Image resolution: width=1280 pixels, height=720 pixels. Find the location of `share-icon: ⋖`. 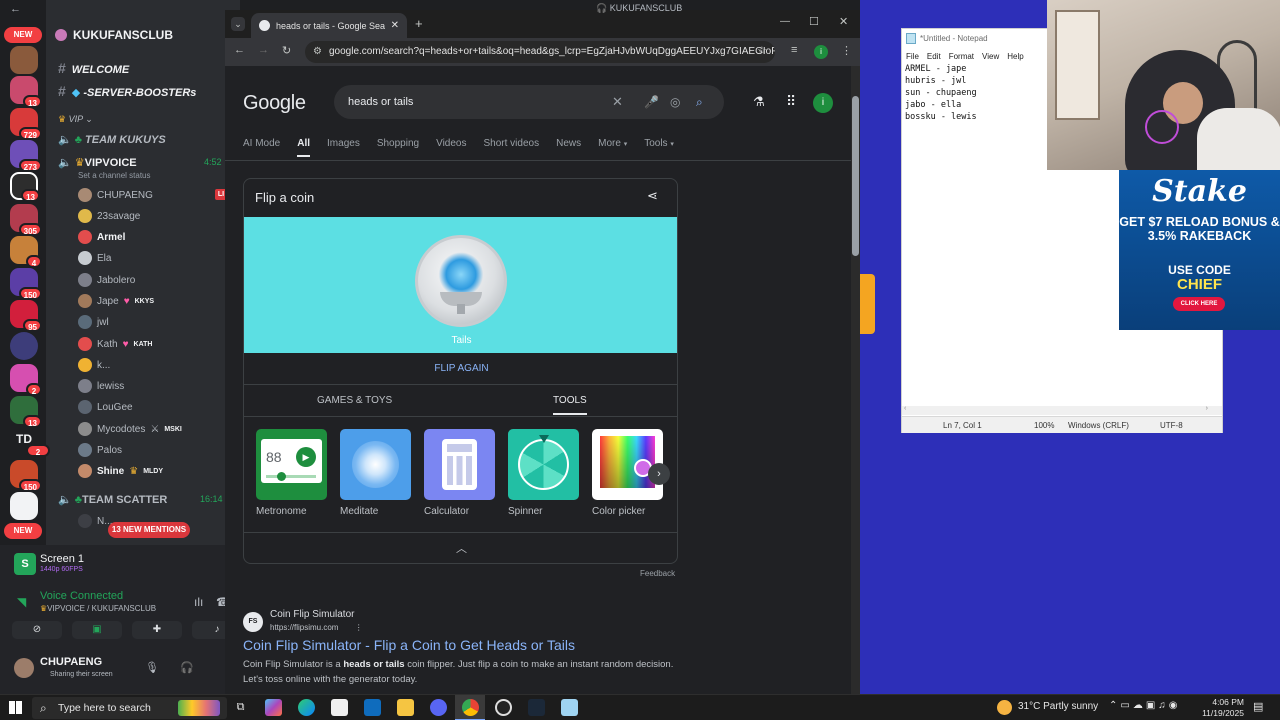

share-icon: ⋖ is located at coordinates (652, 196).